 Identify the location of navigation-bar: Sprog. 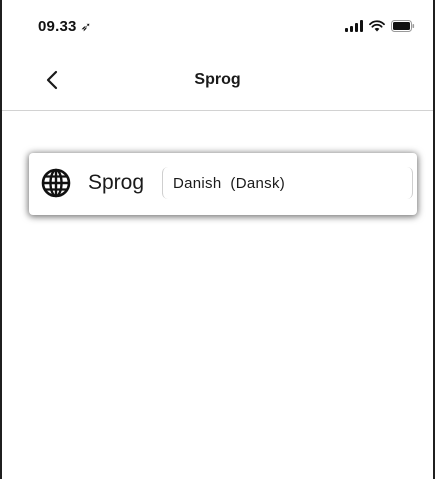
(217, 80).